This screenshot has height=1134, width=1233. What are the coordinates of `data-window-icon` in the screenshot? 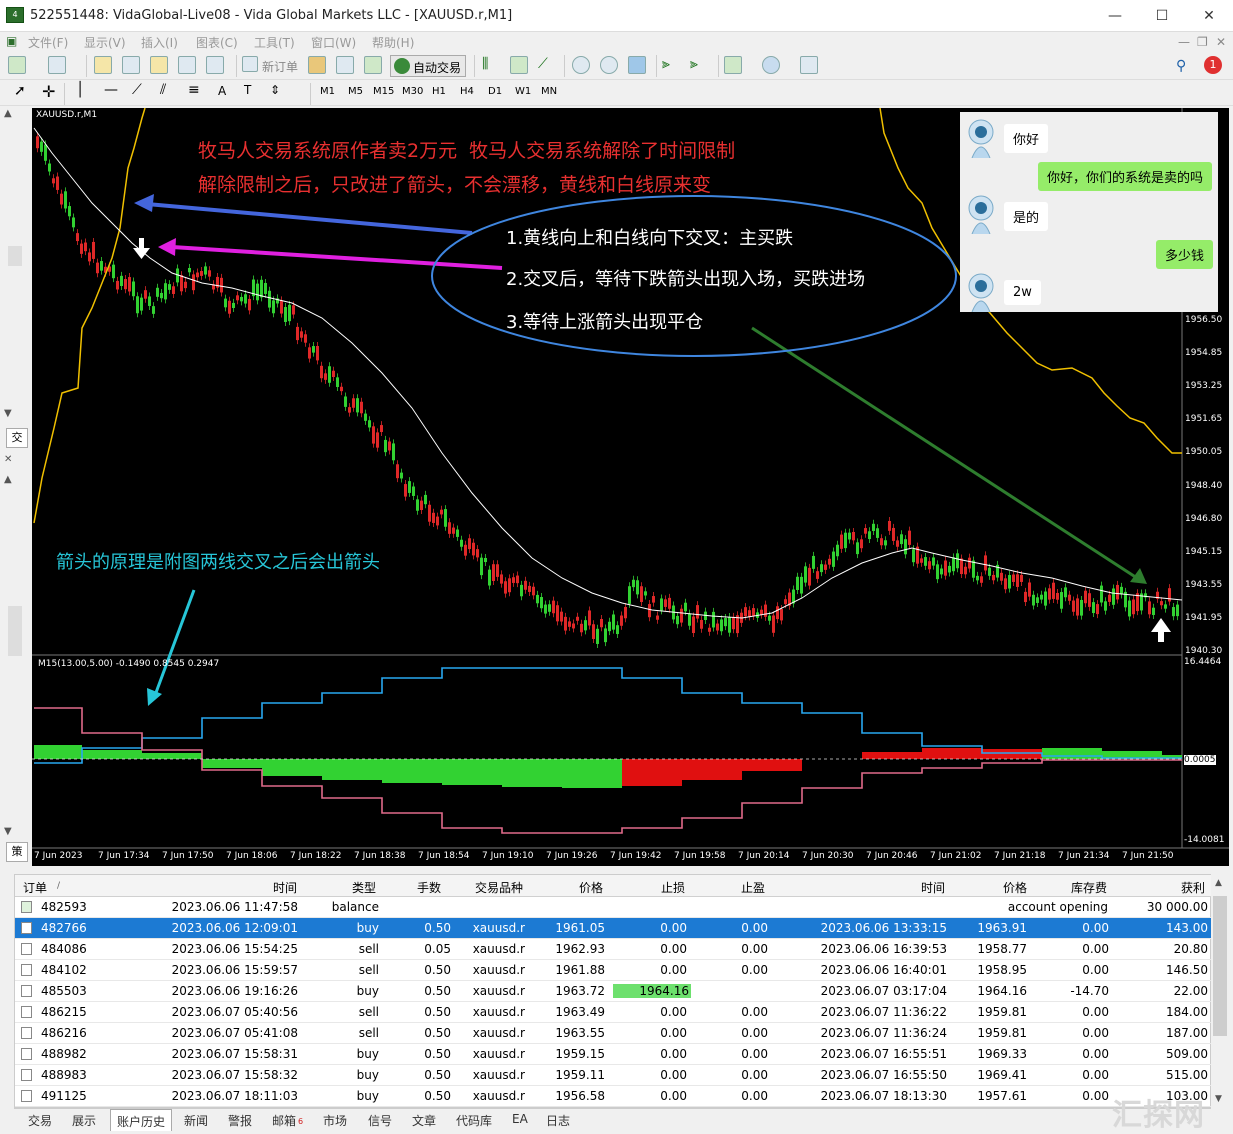 It's located at (131, 66).